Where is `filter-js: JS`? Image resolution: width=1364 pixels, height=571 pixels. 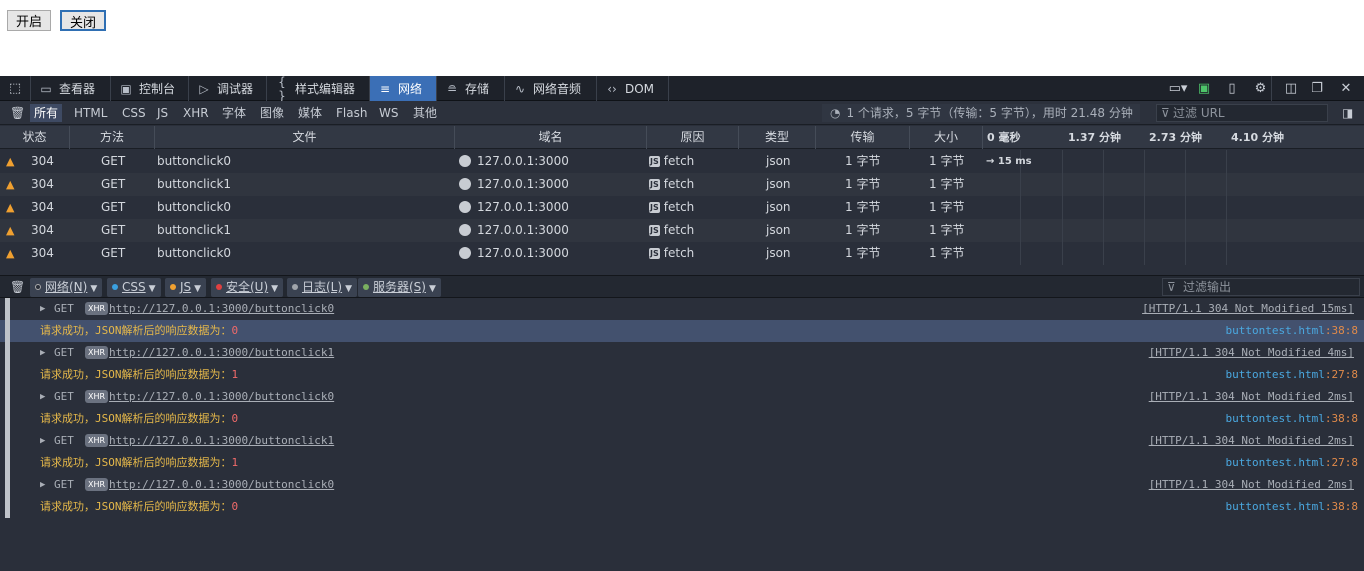
filter-js: JS is located at coordinates (162, 113).